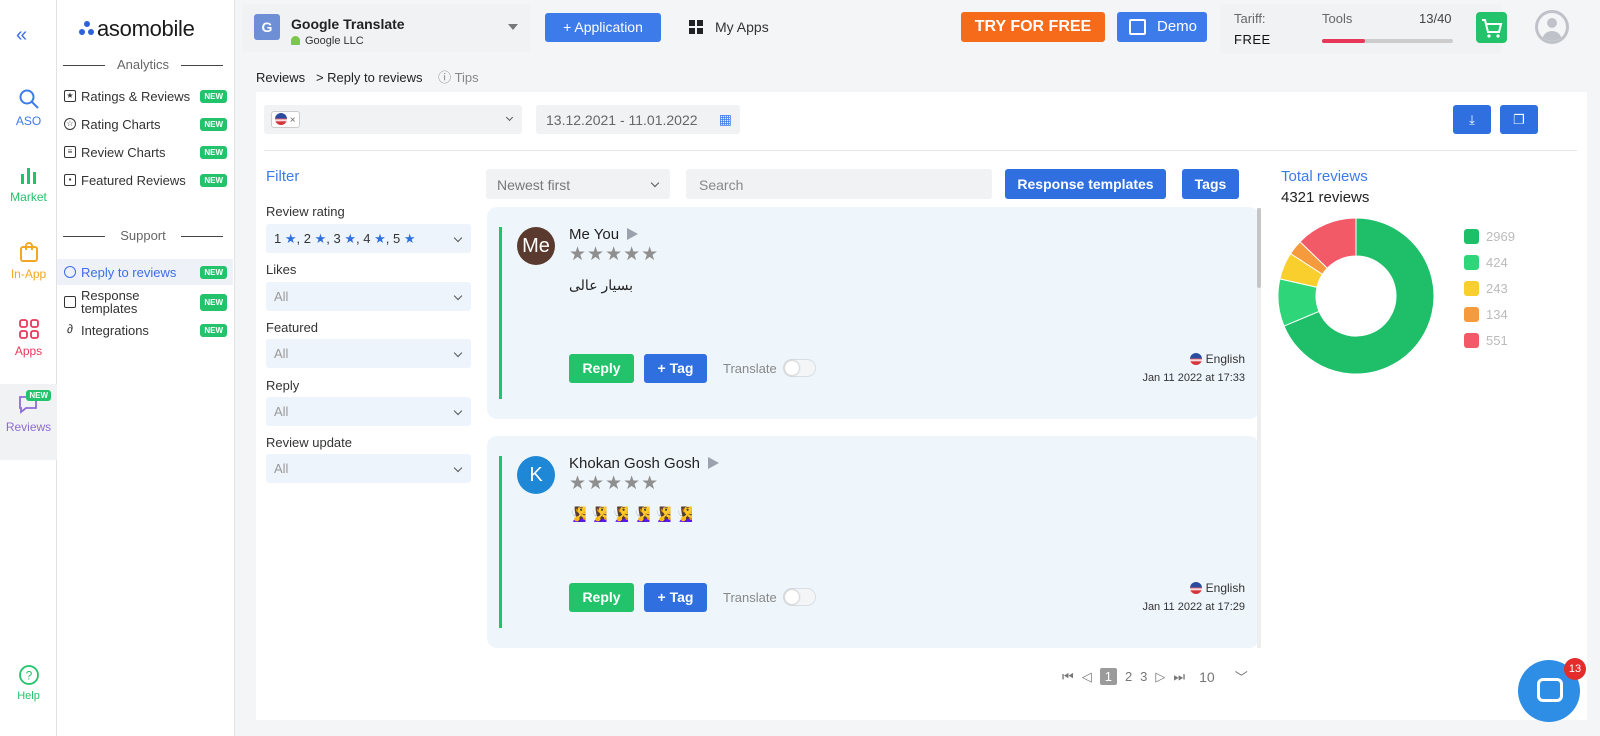 The width and height of the screenshot is (1600, 736). Describe the element at coordinates (1068, 677) in the screenshot. I see `first-page-icon: ⏮` at that location.